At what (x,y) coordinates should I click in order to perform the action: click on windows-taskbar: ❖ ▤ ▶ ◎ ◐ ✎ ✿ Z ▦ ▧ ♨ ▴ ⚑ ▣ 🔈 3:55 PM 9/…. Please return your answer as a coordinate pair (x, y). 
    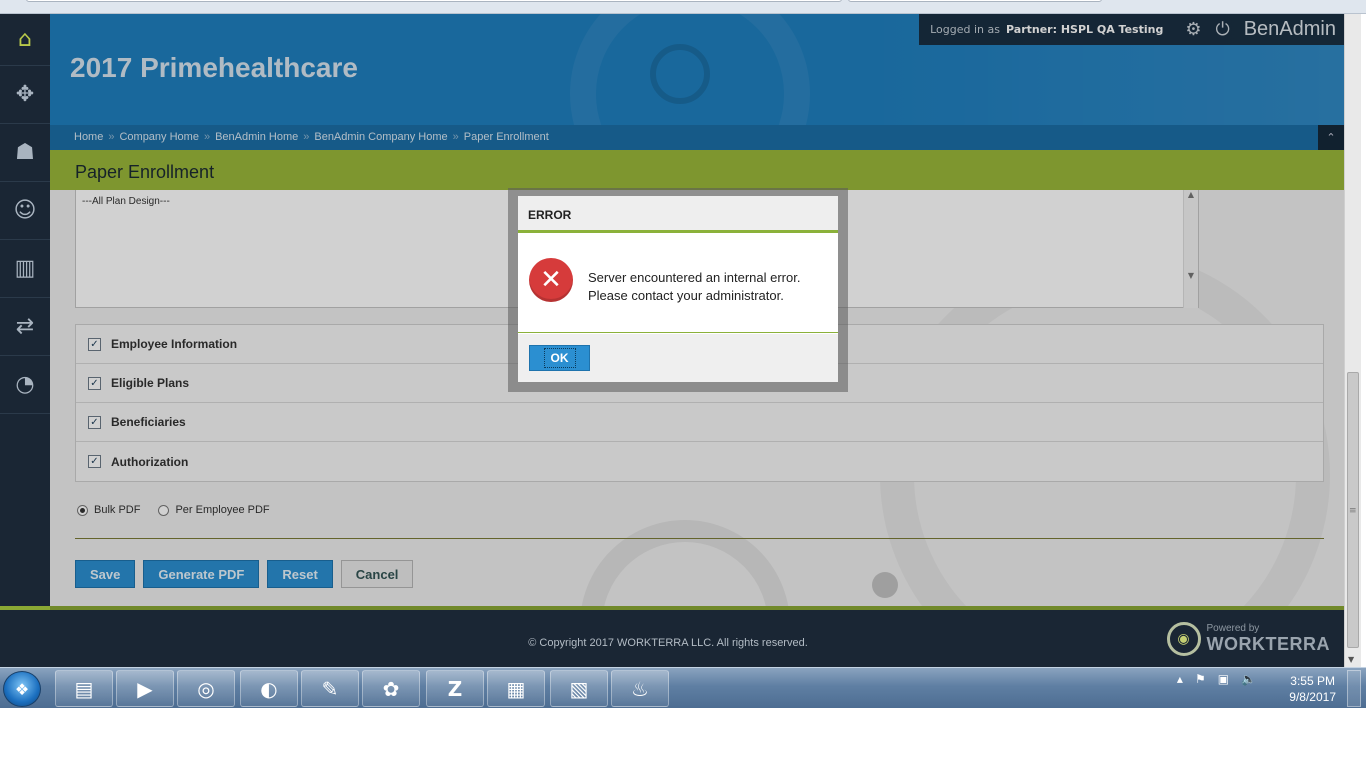
    Looking at the image, I should click on (683, 687).